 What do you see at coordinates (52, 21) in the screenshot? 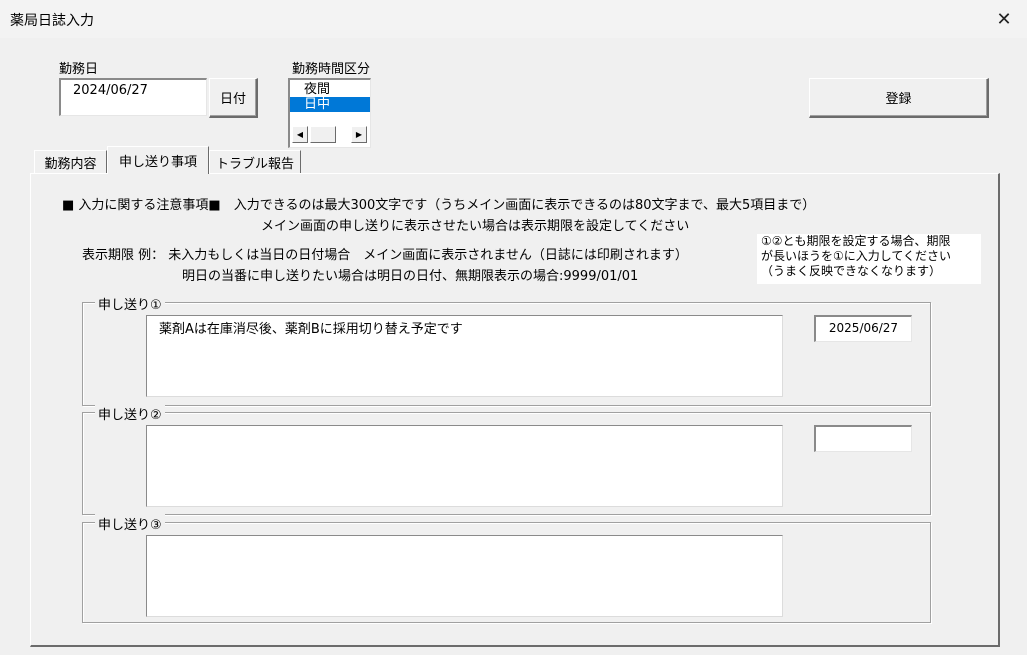
I see `window-title: 薬局日誌入力` at bounding box center [52, 21].